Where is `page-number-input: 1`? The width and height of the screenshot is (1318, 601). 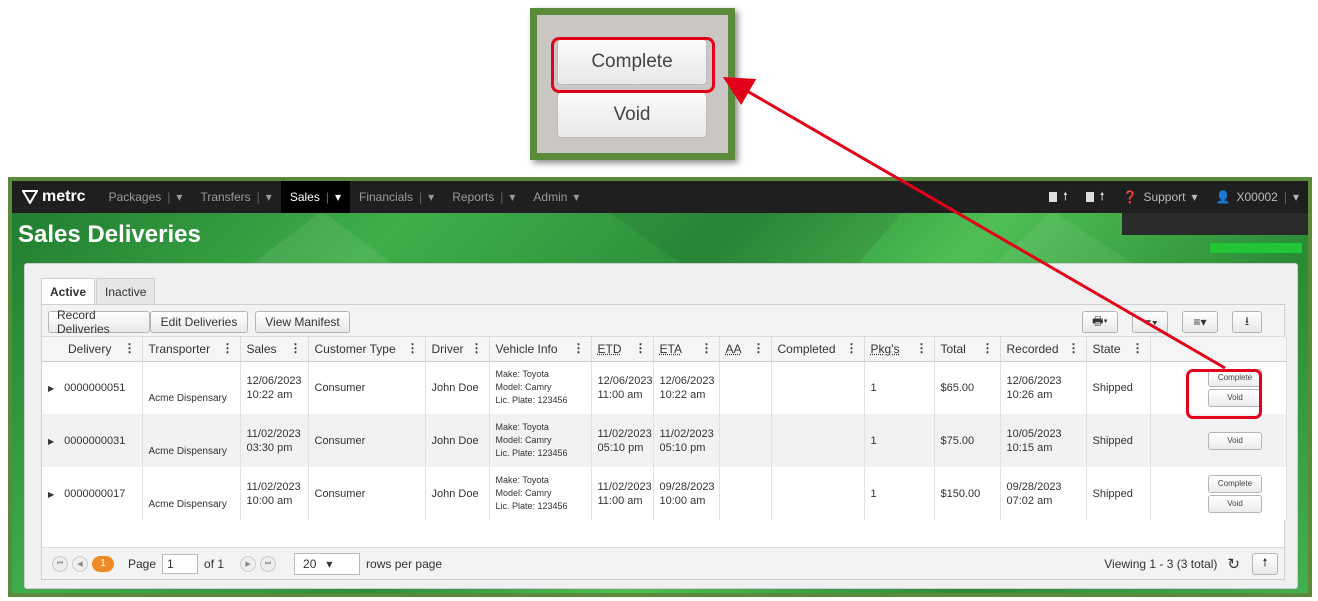
page-number-input: 1 is located at coordinates (180, 563).